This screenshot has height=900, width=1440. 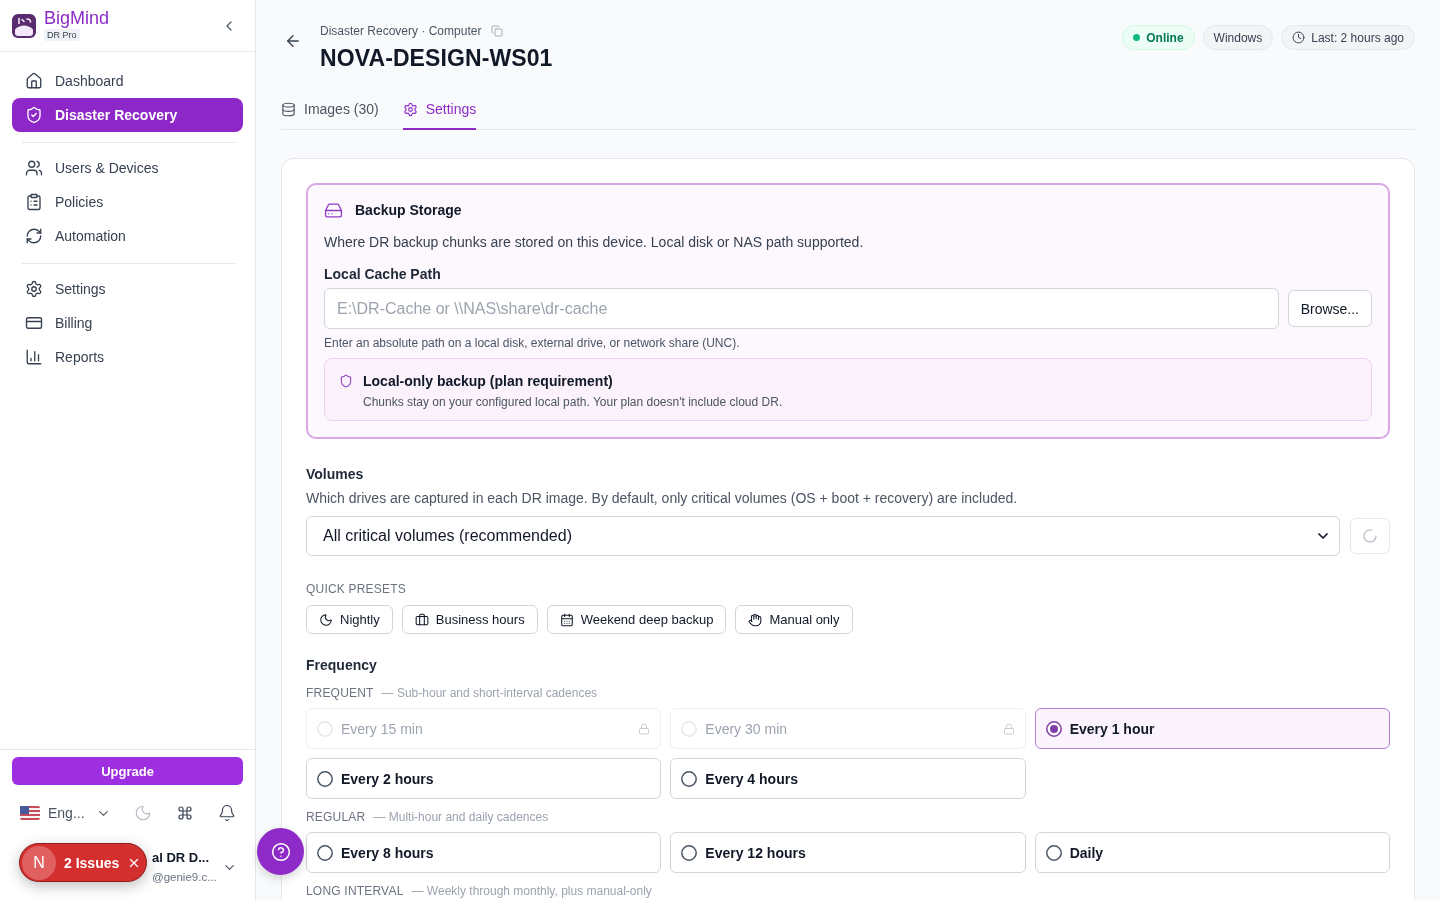 I want to click on nav-item: Billing, so click(x=127, y=323).